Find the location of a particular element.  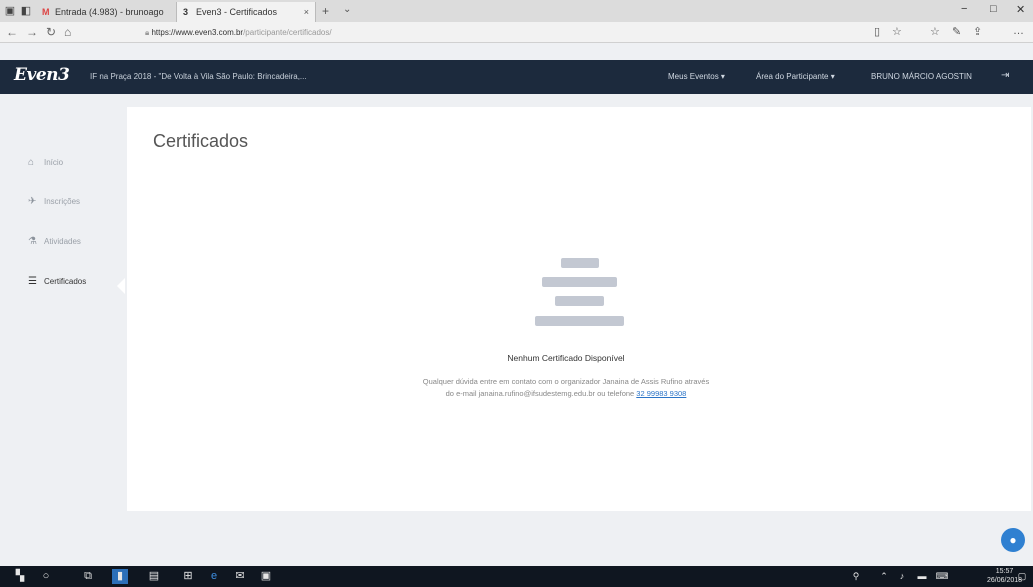

user-name: BRUNO MÁRCIO AGOSTIN is located at coordinates (921, 76).